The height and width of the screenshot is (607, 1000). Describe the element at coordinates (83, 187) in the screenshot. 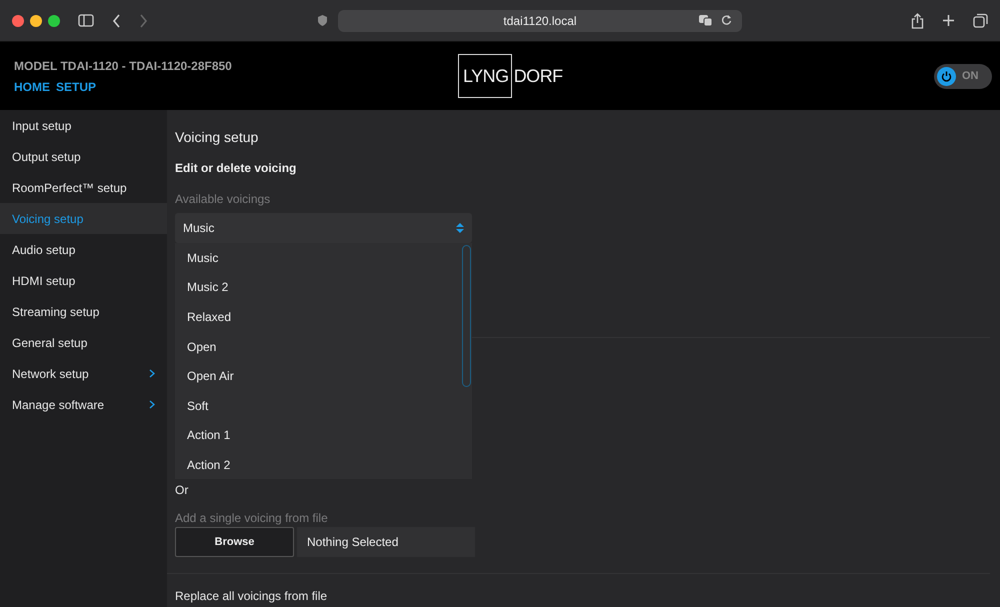

I see `sidebar-item: RoomPerfect™ setup` at that location.